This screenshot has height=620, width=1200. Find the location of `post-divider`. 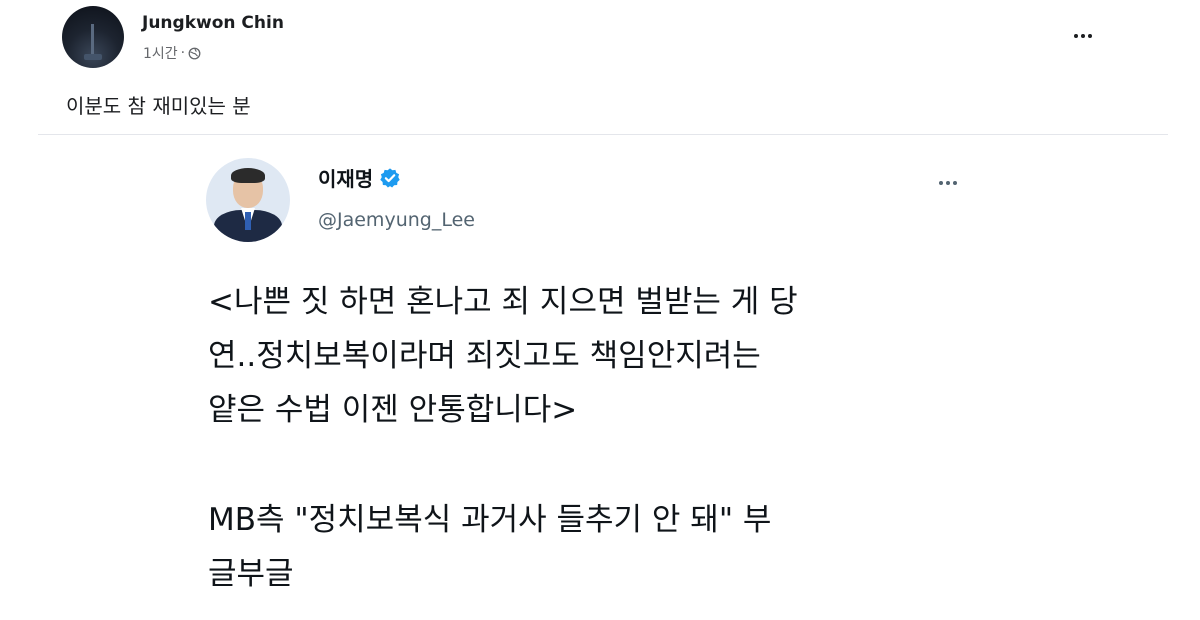

post-divider is located at coordinates (603, 134).